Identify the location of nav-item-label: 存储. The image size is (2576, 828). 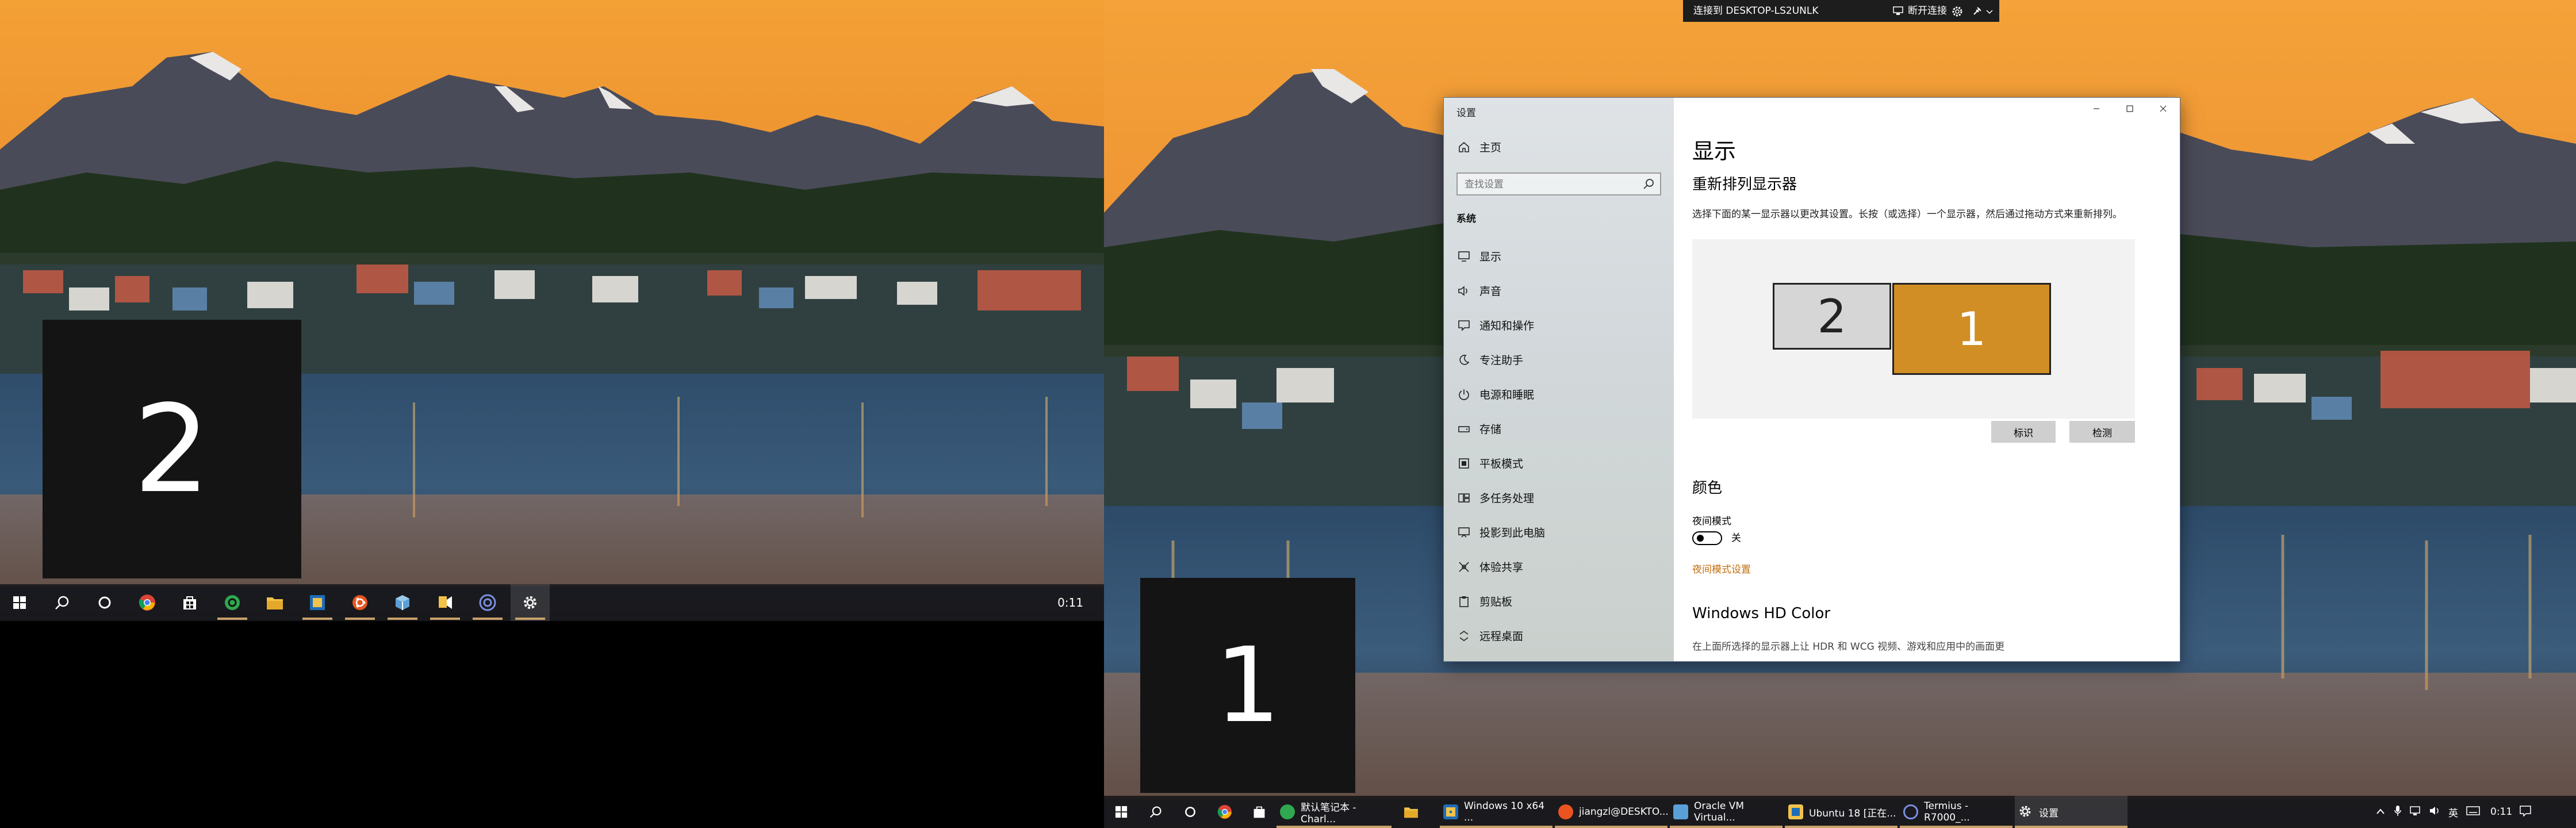
(1490, 429).